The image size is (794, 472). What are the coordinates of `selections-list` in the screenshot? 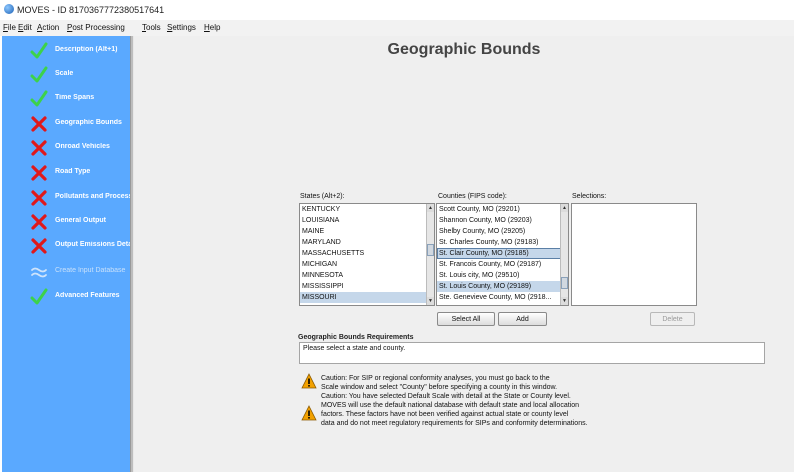 It's located at (634, 254).